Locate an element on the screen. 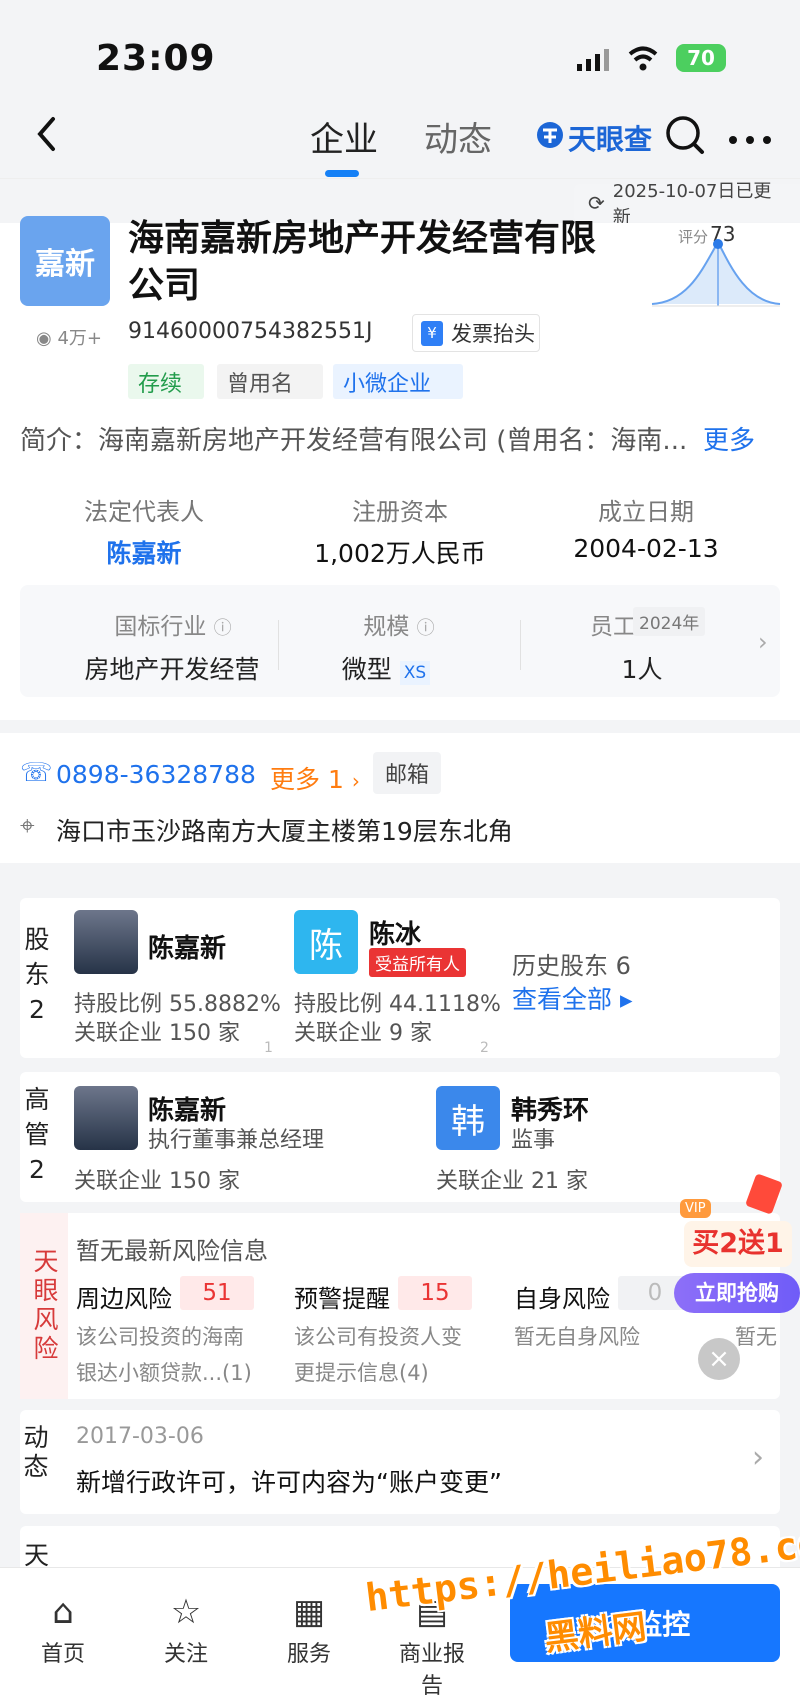 This screenshot has height=1700, width=800. shareholder-1-ratio: 持股比例 55.8882% is located at coordinates (177, 1004).